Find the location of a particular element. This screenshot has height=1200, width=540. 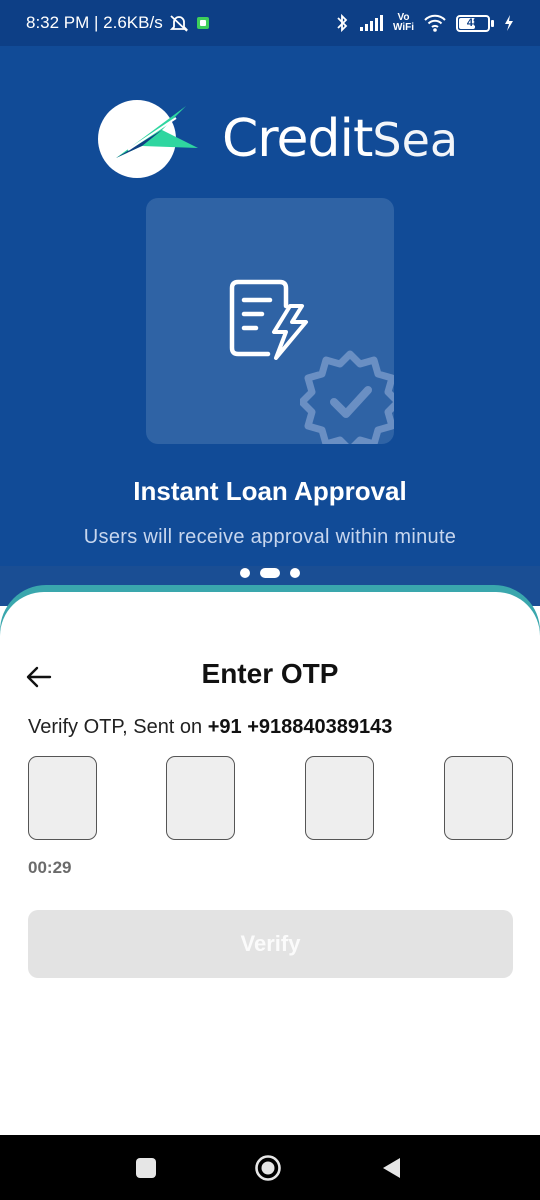

charging-icon is located at coordinates (509, 23).